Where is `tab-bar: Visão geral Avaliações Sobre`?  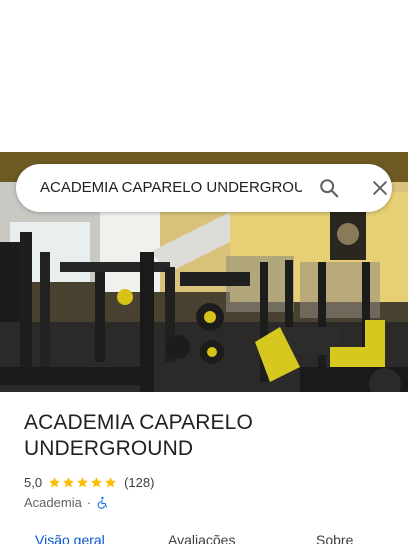
tab-bar: Visão geral Avaliações Sobre is located at coordinates (204, 537).